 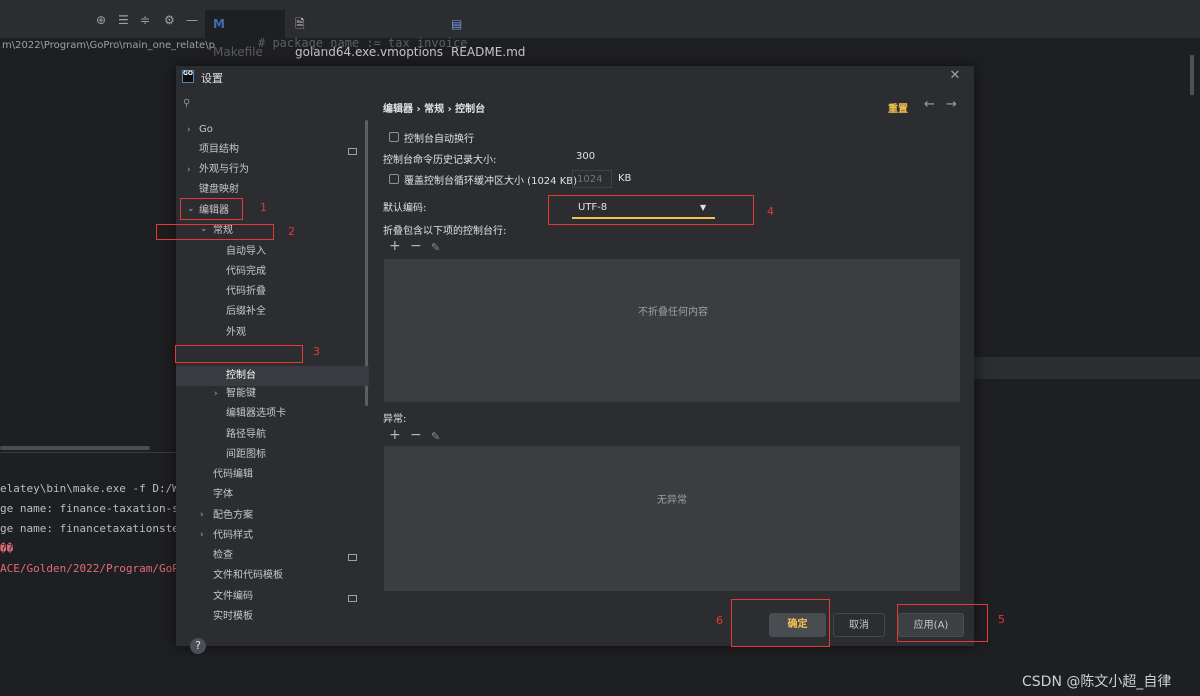 I want to click on buffer-size-input: 1024, so click(x=592, y=179).